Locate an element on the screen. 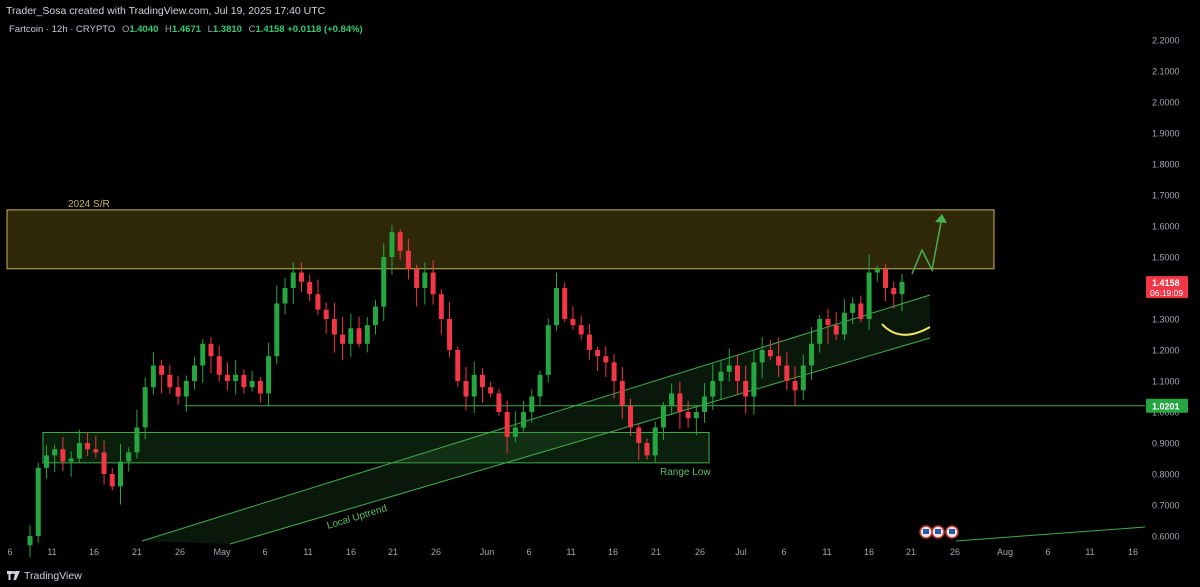  range-low-label: Range Low is located at coordinates (685, 472).